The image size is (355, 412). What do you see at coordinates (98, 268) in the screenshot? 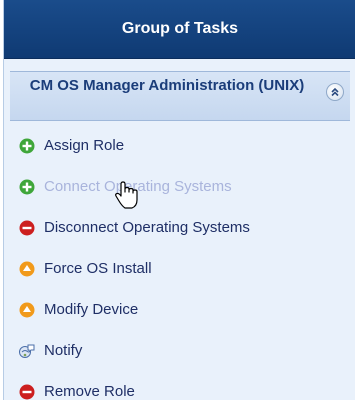
I see `task-label: Force OS Install` at bounding box center [98, 268].